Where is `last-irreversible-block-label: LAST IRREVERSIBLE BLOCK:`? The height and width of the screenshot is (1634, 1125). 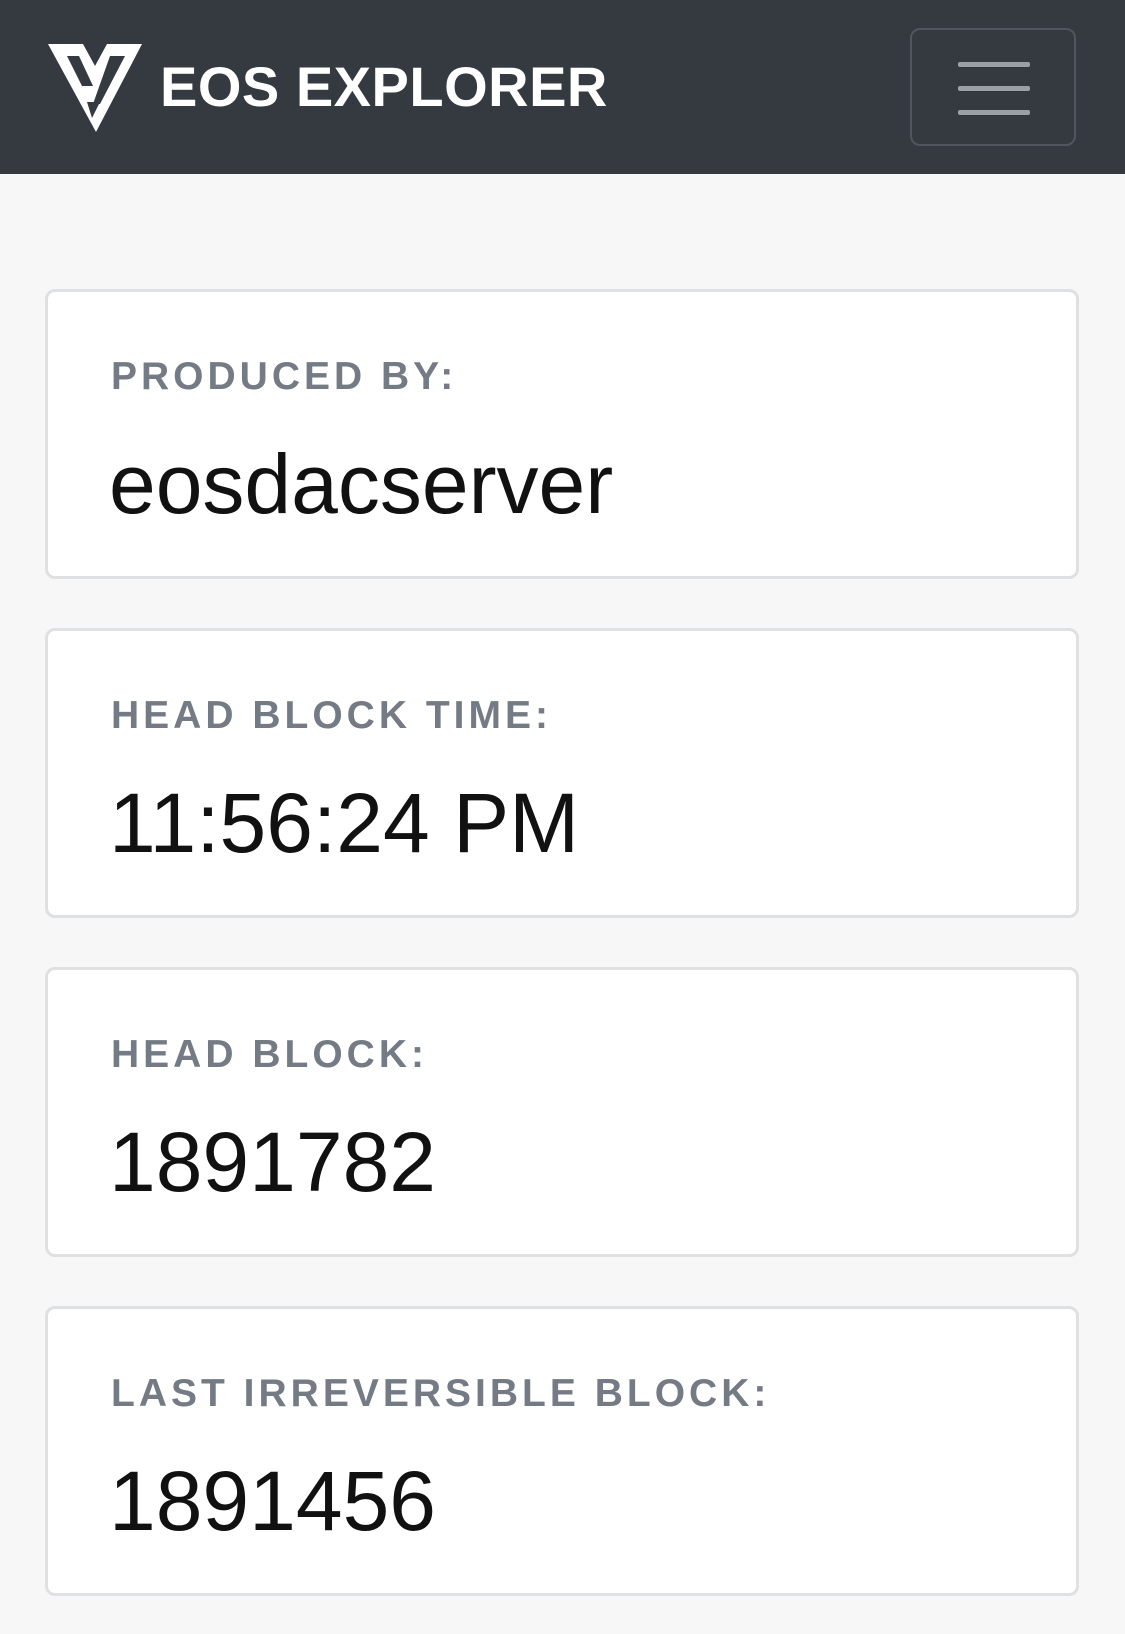 last-irreversible-block-label: LAST IRREVERSIBLE BLOCK: is located at coordinates (441, 1393).